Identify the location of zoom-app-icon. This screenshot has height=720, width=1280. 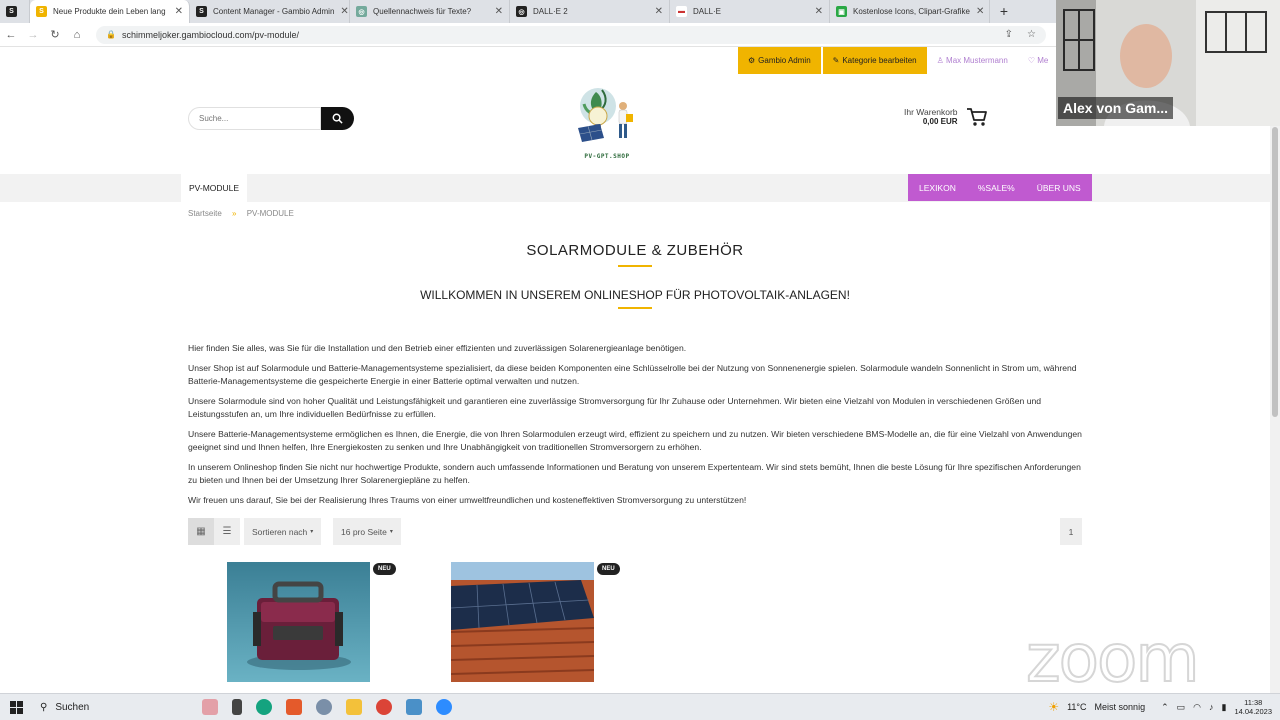
(444, 707).